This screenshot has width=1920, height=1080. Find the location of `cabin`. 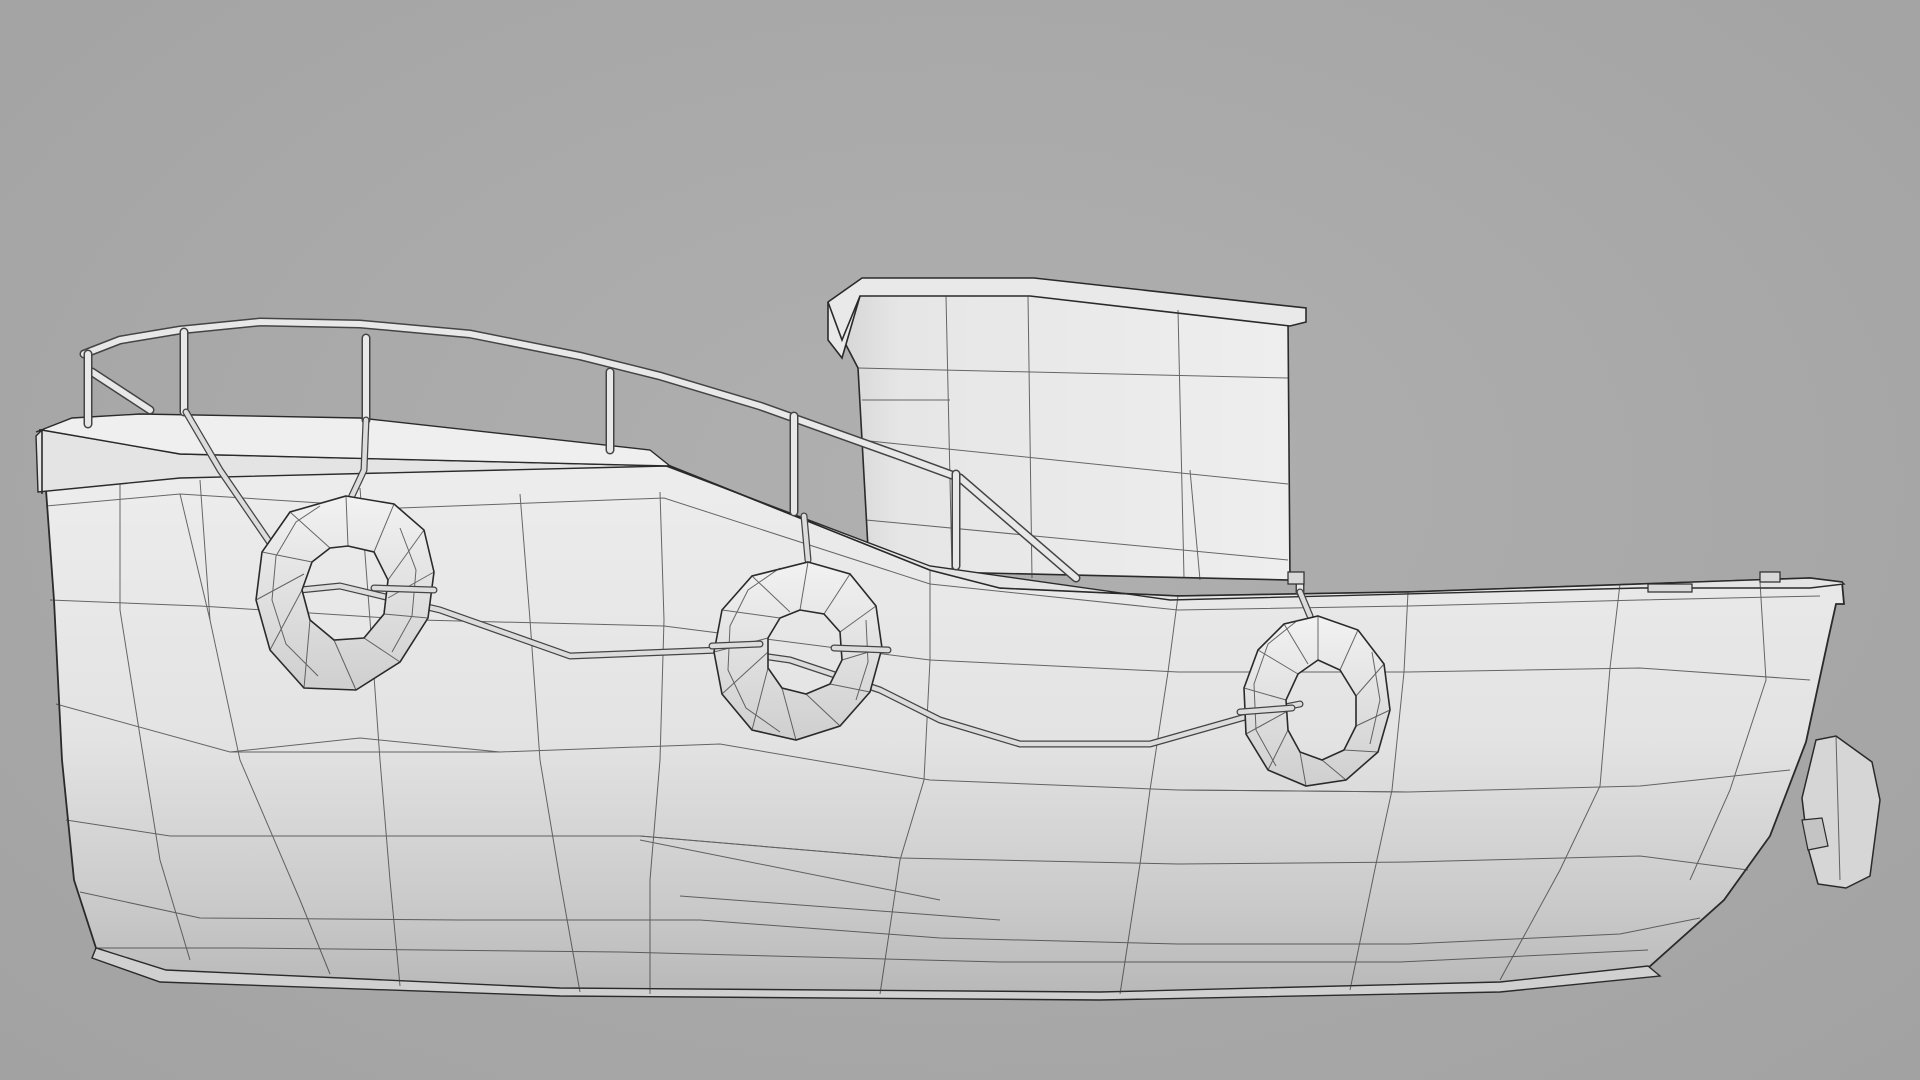

cabin is located at coordinates (1067, 429).